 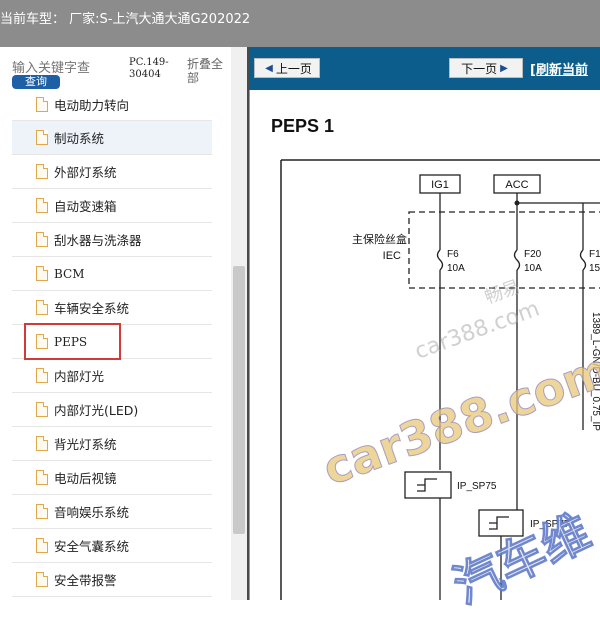 I want to click on tree-item-wiper-washer: 刮水器与洗涤器, so click(x=112, y=240).